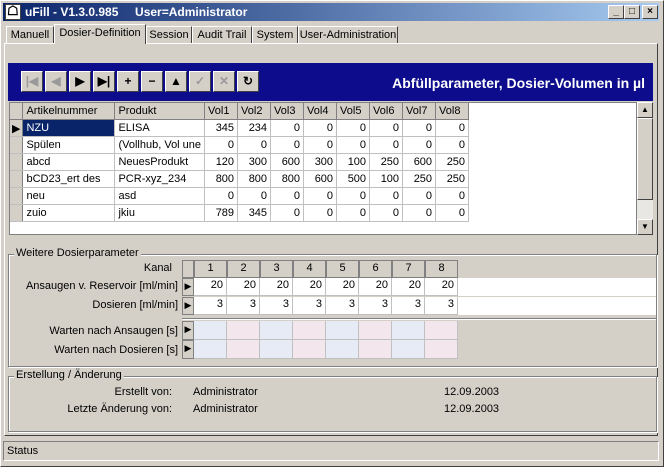 The height and width of the screenshot is (467, 664). I want to click on grid-cell: bCD23_ert des, so click(69, 179).